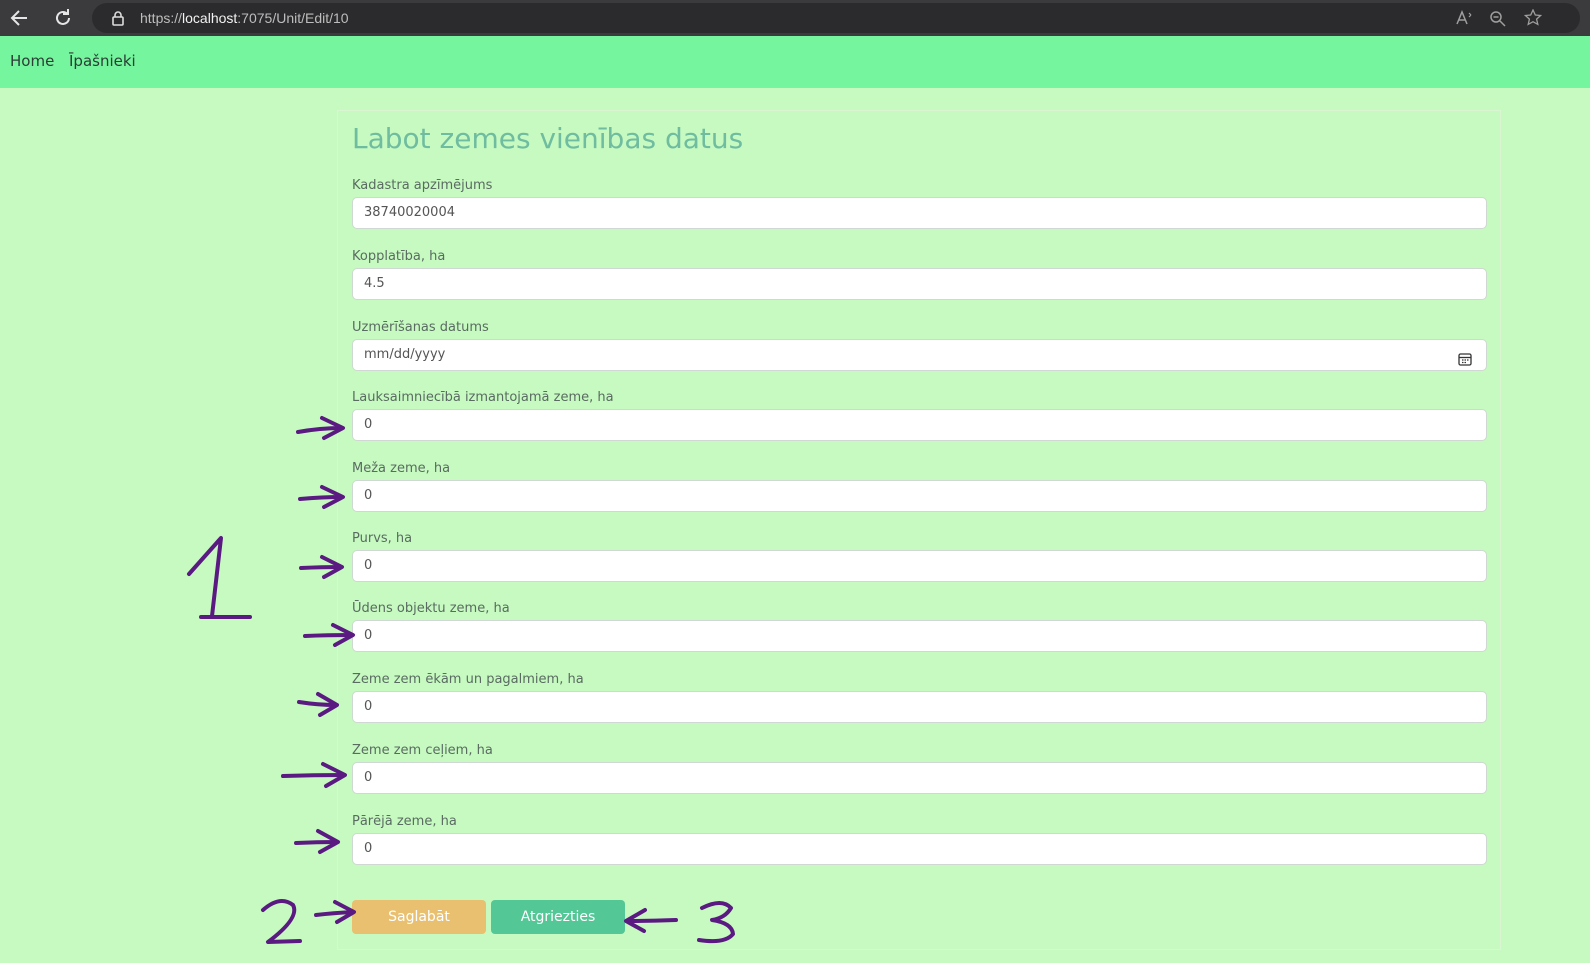  I want to click on field-label-forest-land: Meža zeme, ha, so click(401, 468).